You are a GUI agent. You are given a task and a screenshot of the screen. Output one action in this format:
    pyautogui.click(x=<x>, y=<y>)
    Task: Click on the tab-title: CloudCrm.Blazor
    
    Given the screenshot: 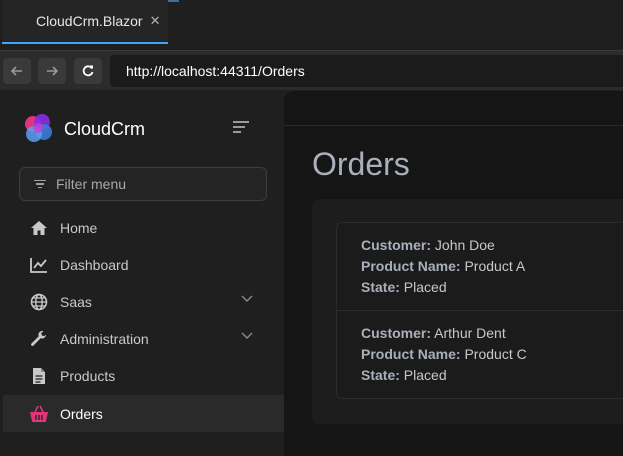 What is the action you would take?
    pyautogui.click(x=89, y=21)
    